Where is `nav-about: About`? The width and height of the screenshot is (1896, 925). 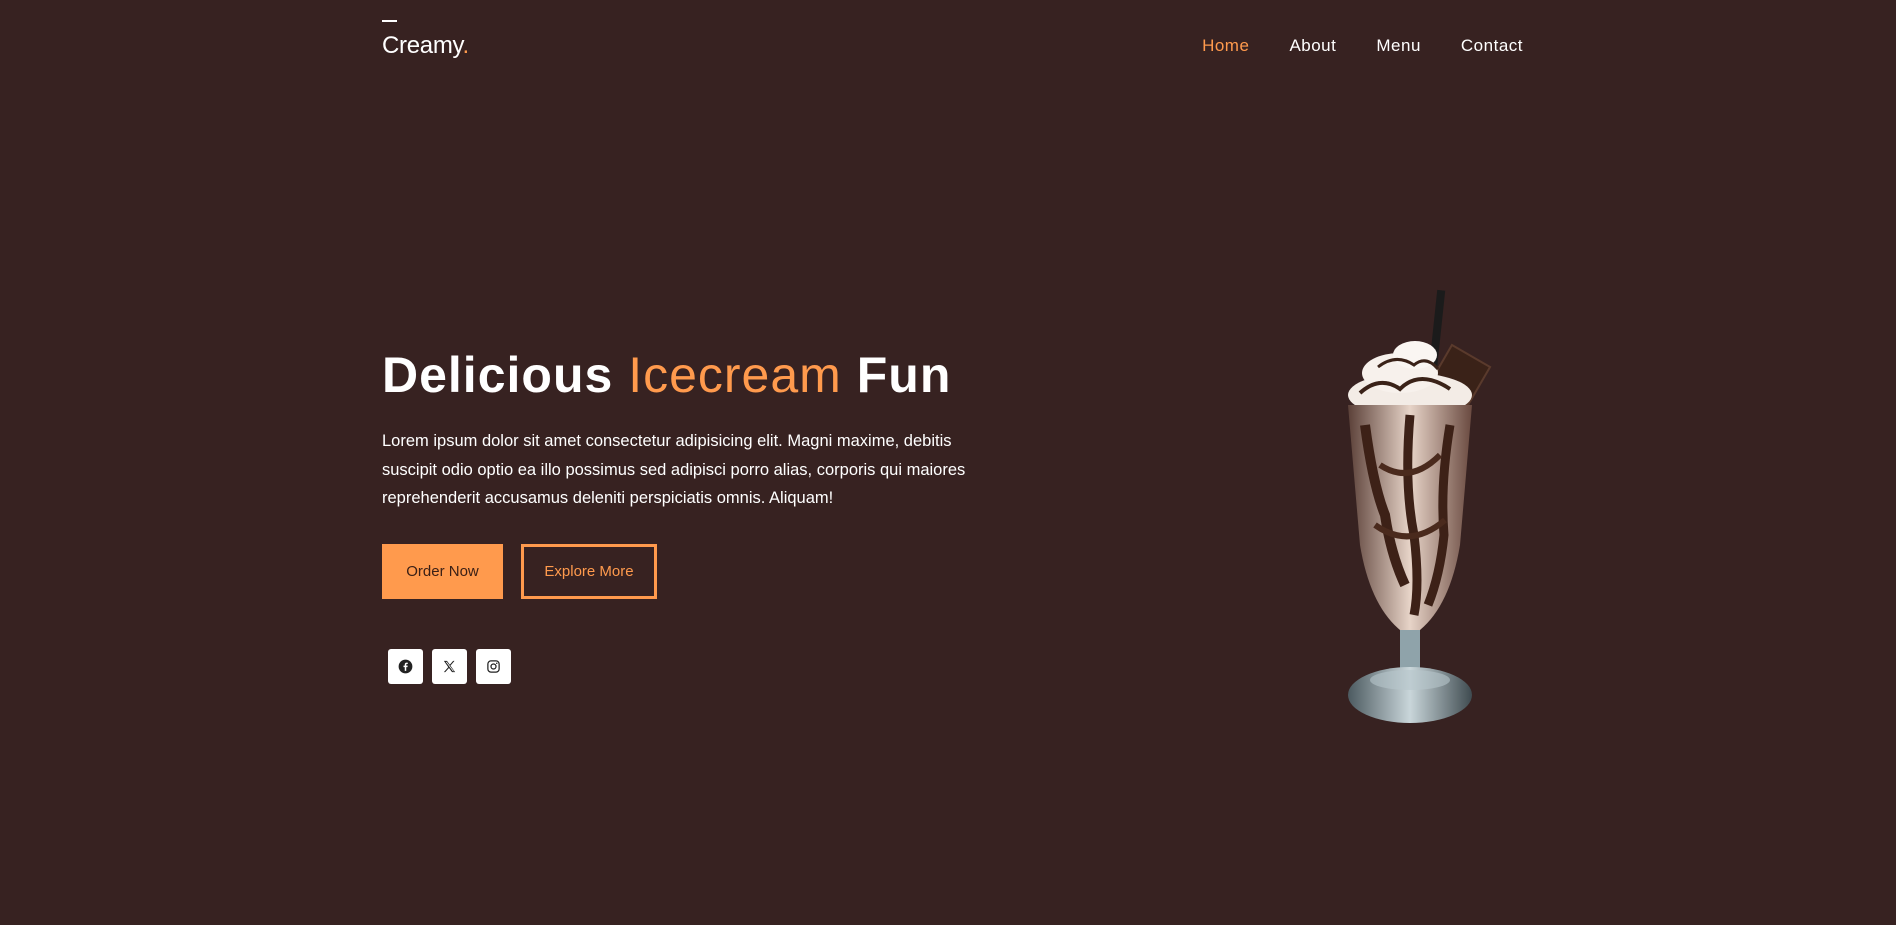
nav-about: About is located at coordinates (1312, 46).